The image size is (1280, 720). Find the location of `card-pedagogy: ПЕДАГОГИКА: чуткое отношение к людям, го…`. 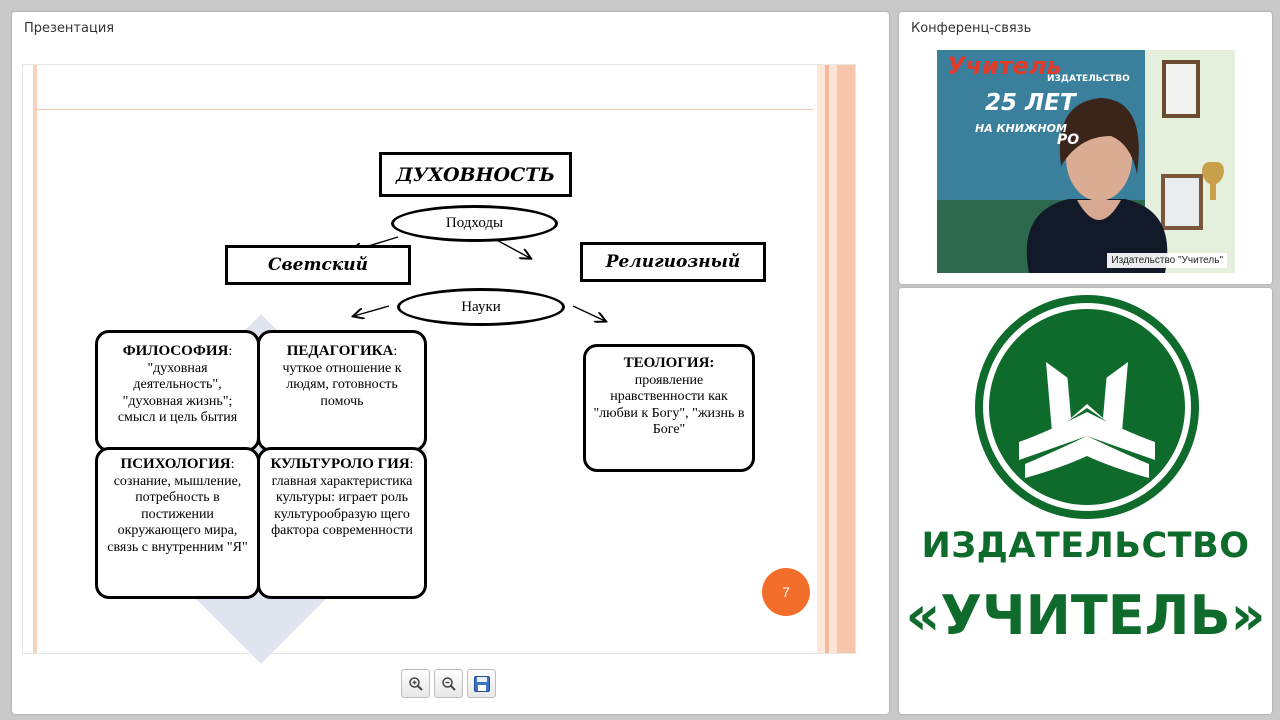

card-pedagogy: ПЕДАГОГИКА: чуткое отношение к людям, го… is located at coordinates (342, 391).